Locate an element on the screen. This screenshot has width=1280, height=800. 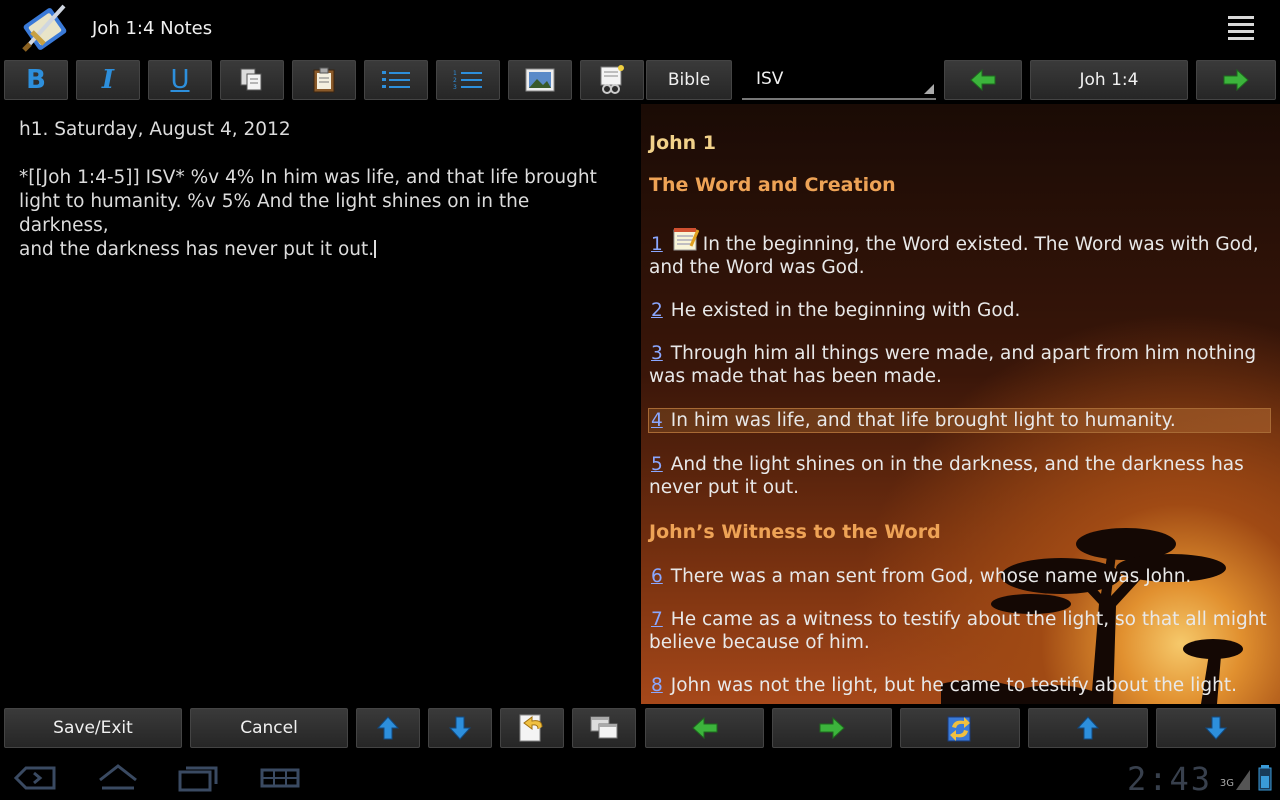
home-nav-icon is located at coordinates (118, 778).